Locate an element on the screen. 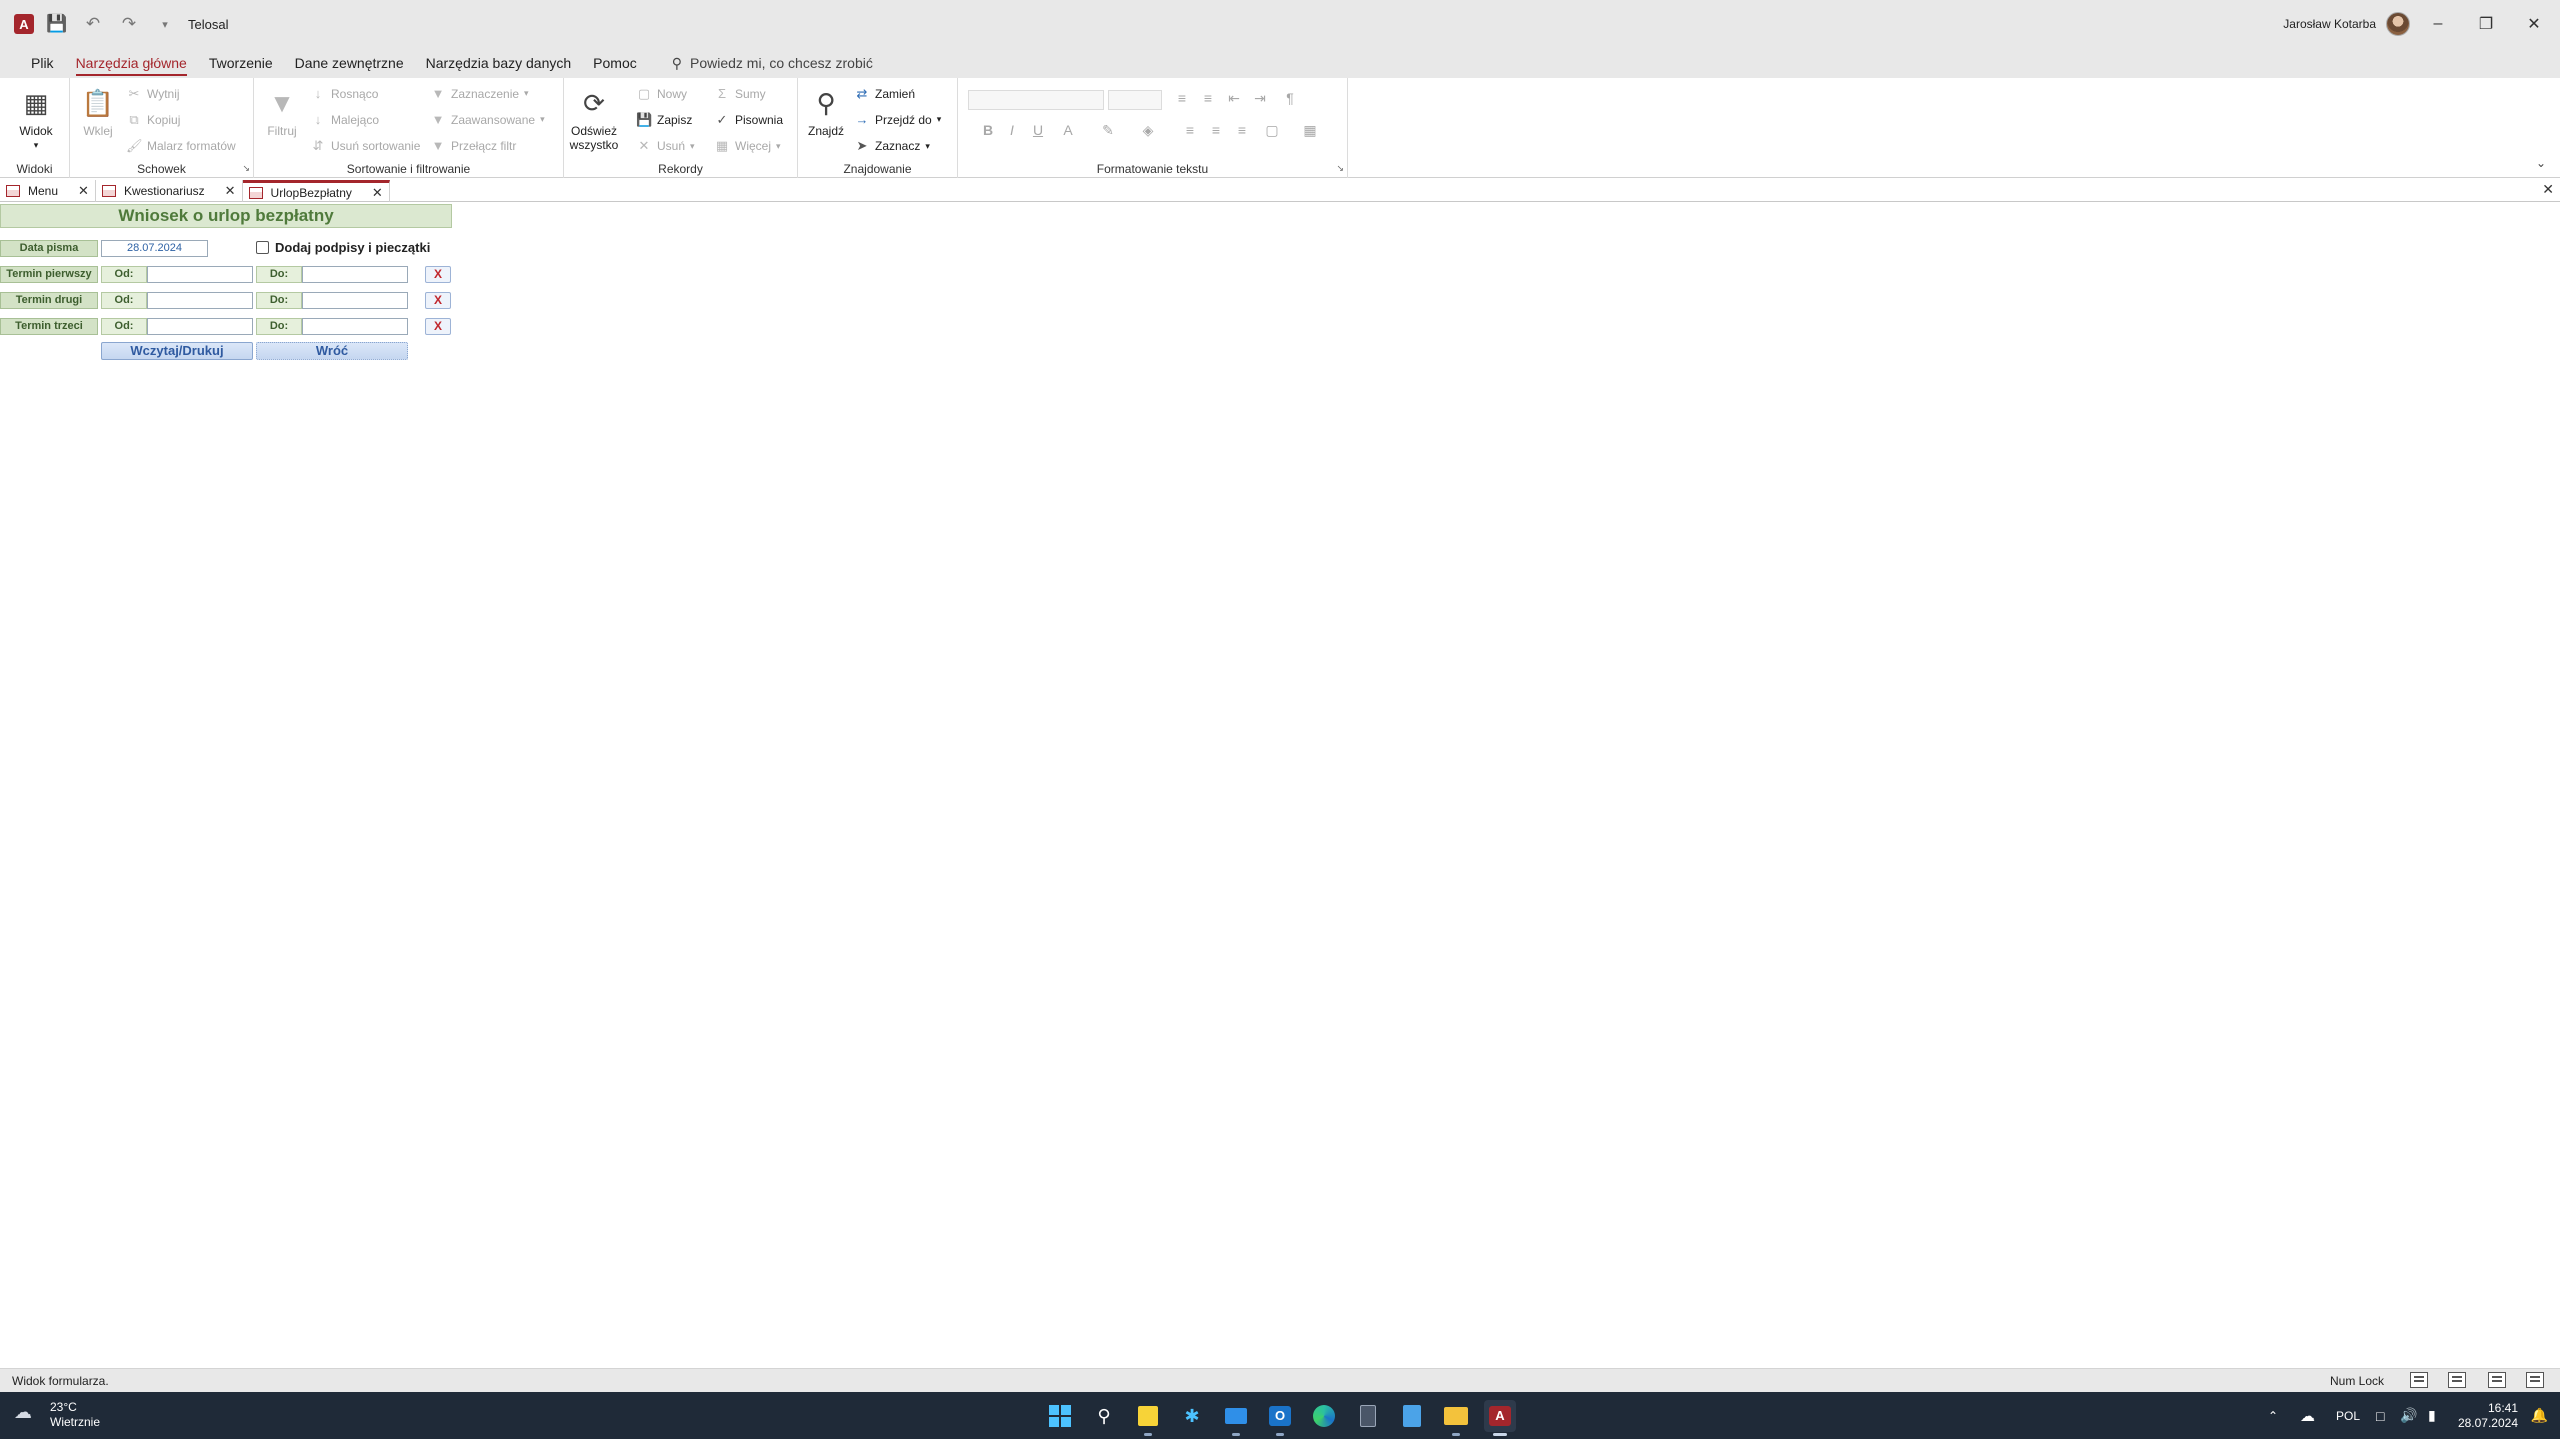 Image resolution: width=2560 pixels, height=1439 pixels. close-document-icon: ✕ is located at coordinates (2548, 189).